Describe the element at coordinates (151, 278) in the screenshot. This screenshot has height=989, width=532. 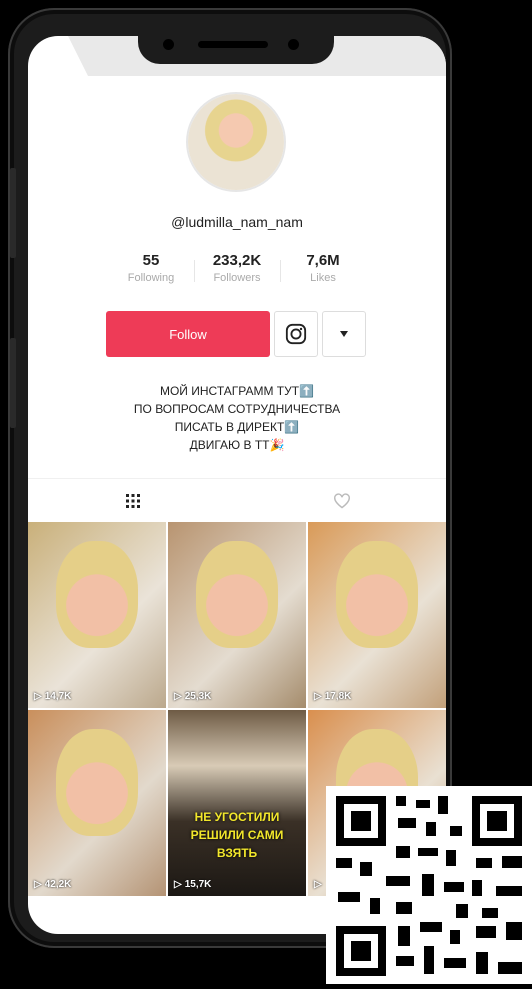
I see `following-label: Following` at that location.